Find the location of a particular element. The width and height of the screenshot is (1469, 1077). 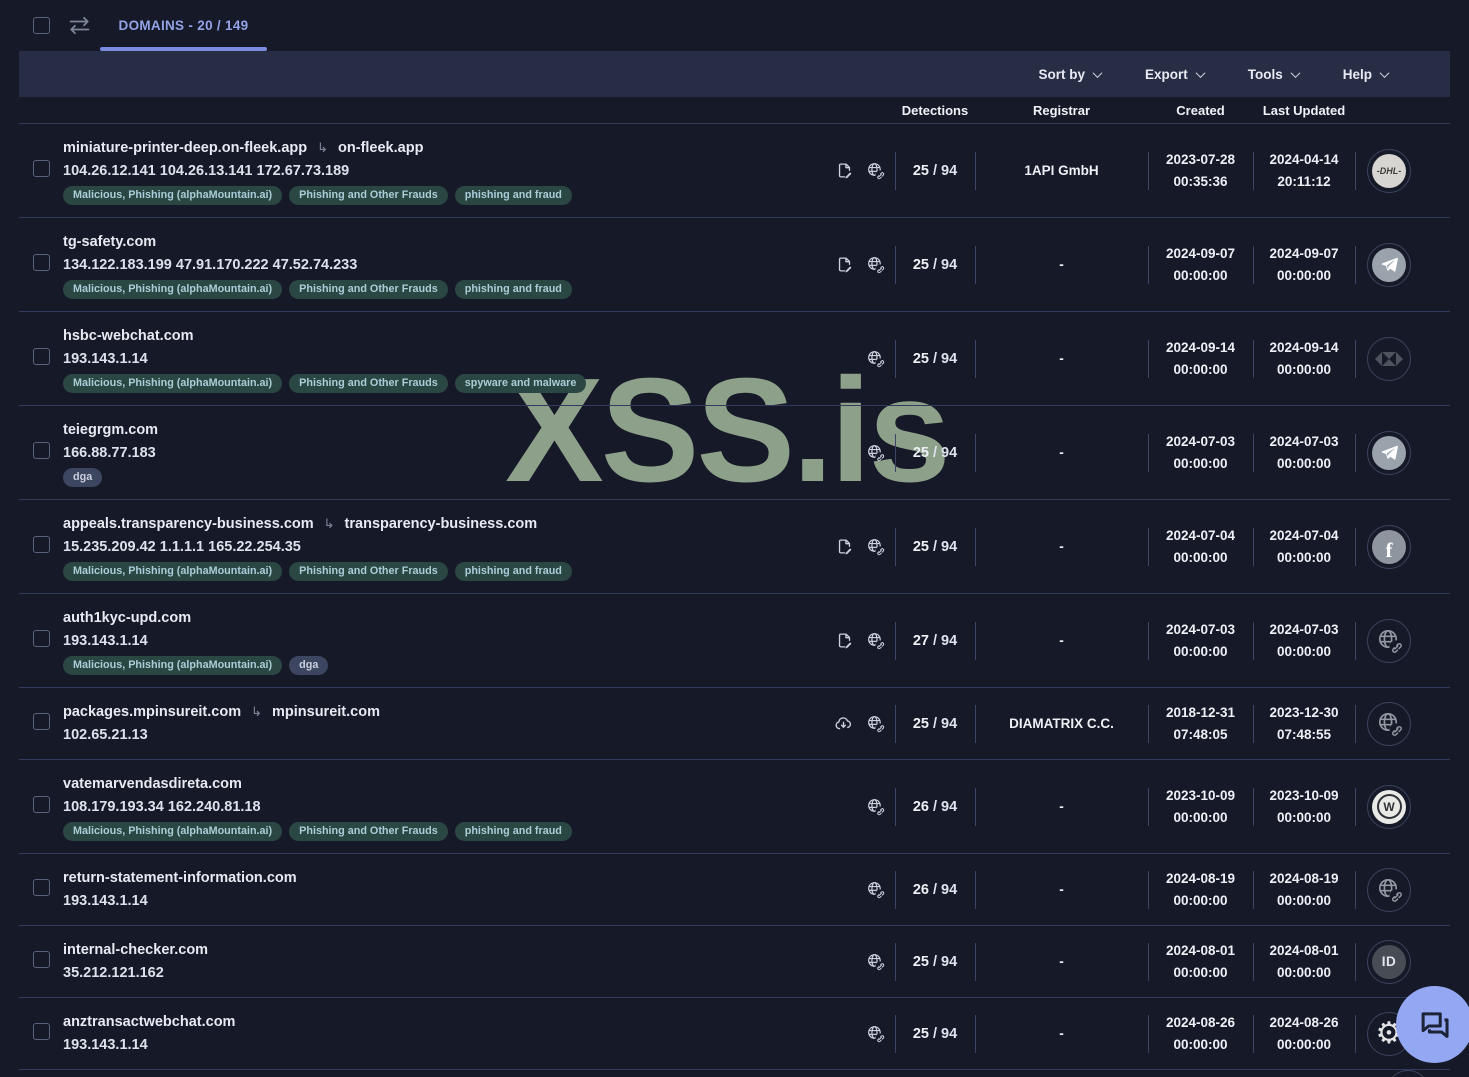

domain-link: anztransactwebchat.com is located at coordinates (149, 1022).